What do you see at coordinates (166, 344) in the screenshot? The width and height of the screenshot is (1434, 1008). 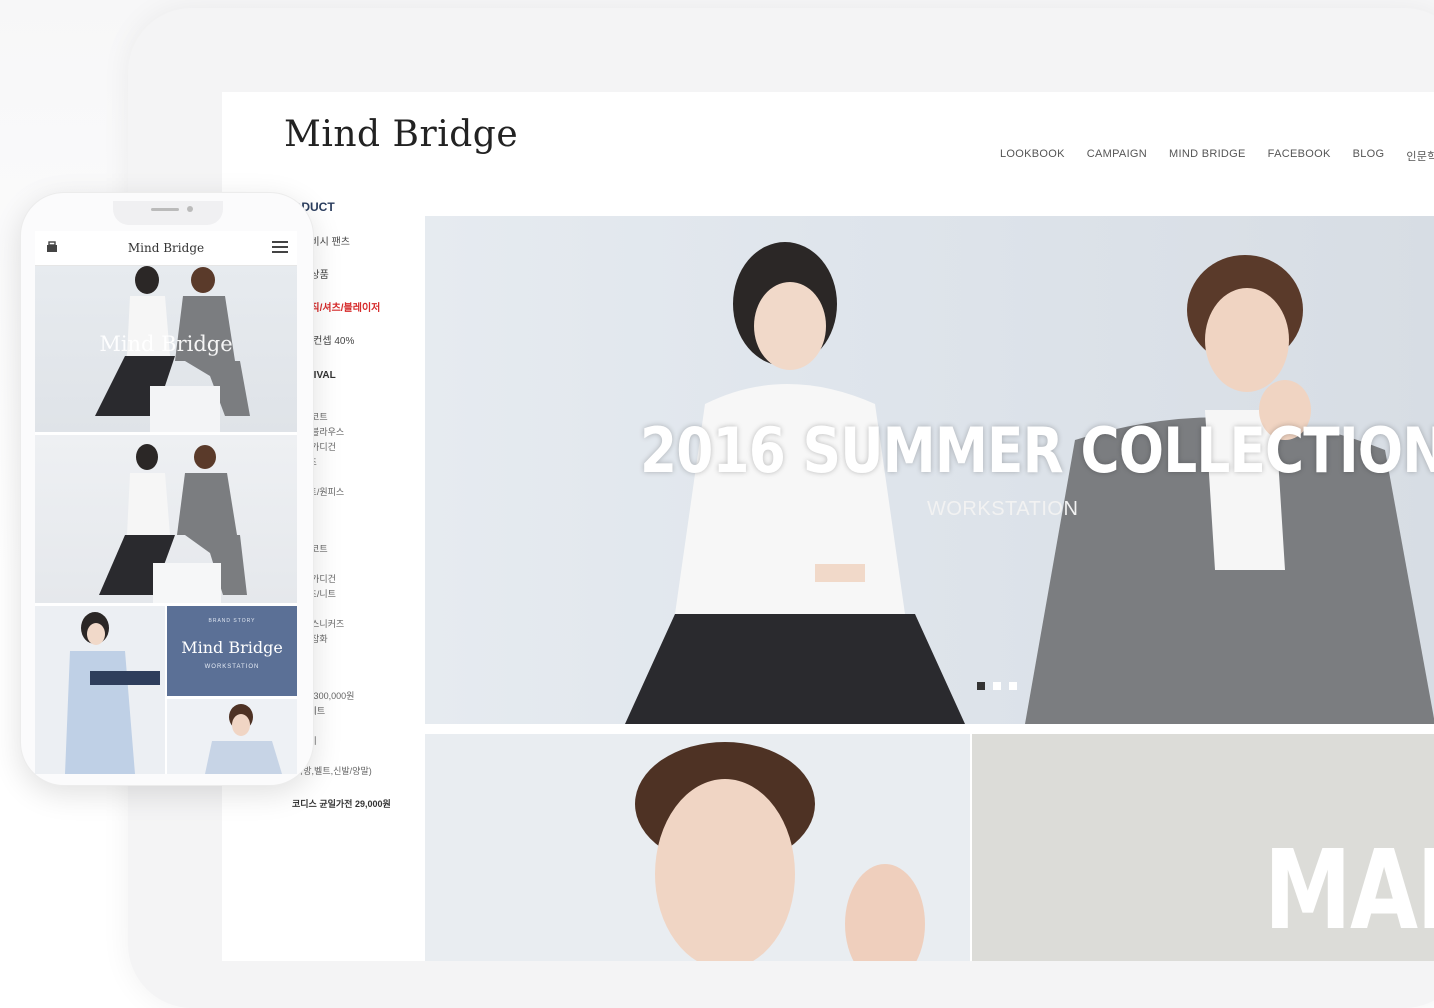 I see `mobile-hero-watermark: Mind Bridge` at bounding box center [166, 344].